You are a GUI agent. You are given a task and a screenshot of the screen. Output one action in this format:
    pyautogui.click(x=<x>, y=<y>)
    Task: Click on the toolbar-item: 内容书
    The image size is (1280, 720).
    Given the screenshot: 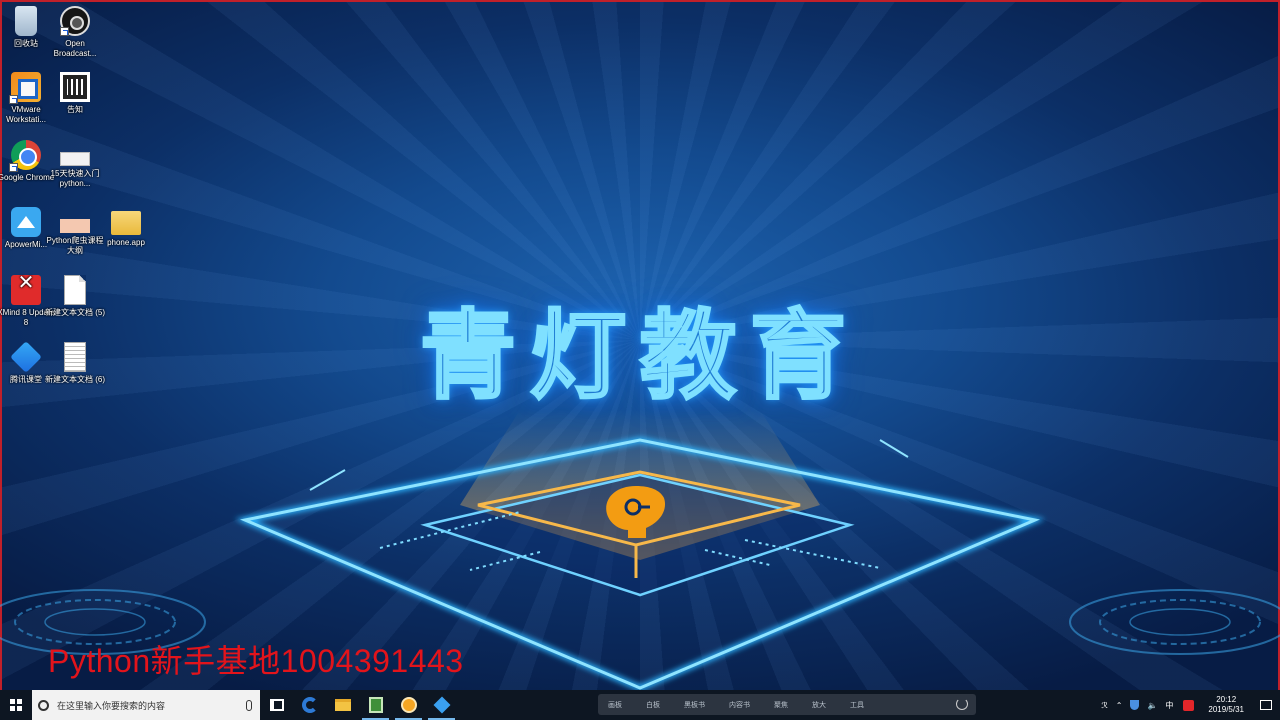 What is the action you would take?
    pyautogui.click(x=739, y=705)
    